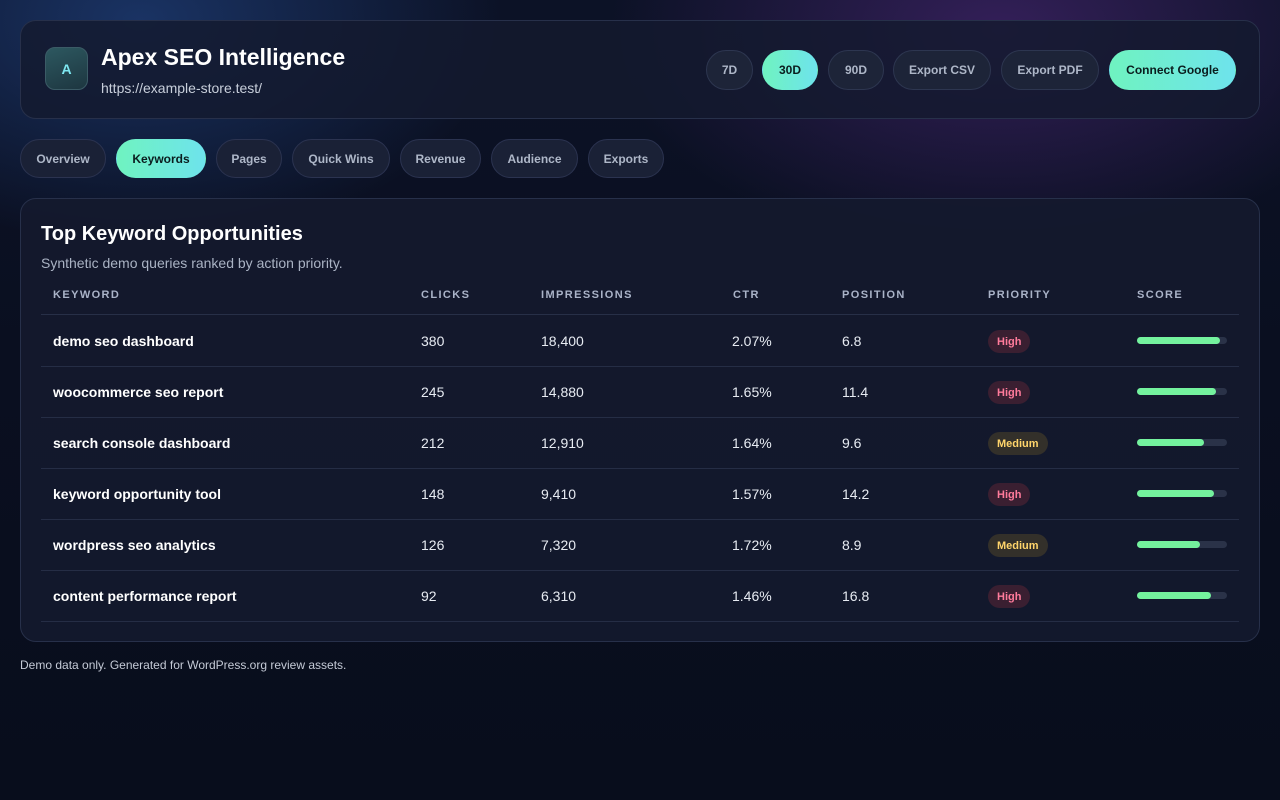 This screenshot has width=1280, height=800. Describe the element at coordinates (1172, 70) in the screenshot. I see `connect-google-button: Connect Google` at that location.